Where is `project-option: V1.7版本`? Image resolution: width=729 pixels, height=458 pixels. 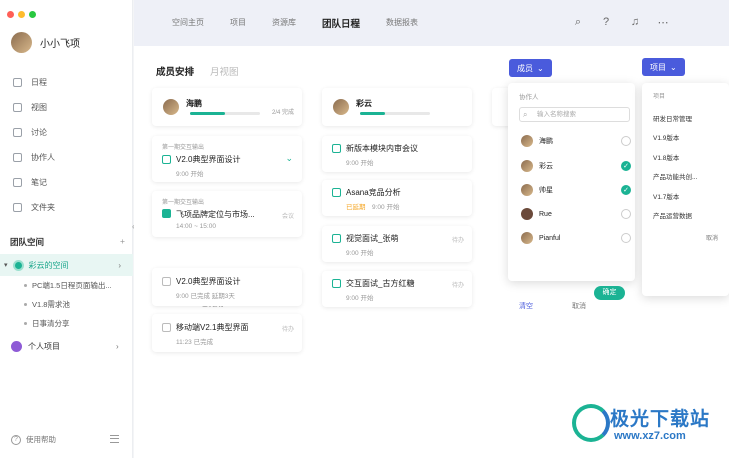 project-option: V1.7版本 is located at coordinates (666, 196).